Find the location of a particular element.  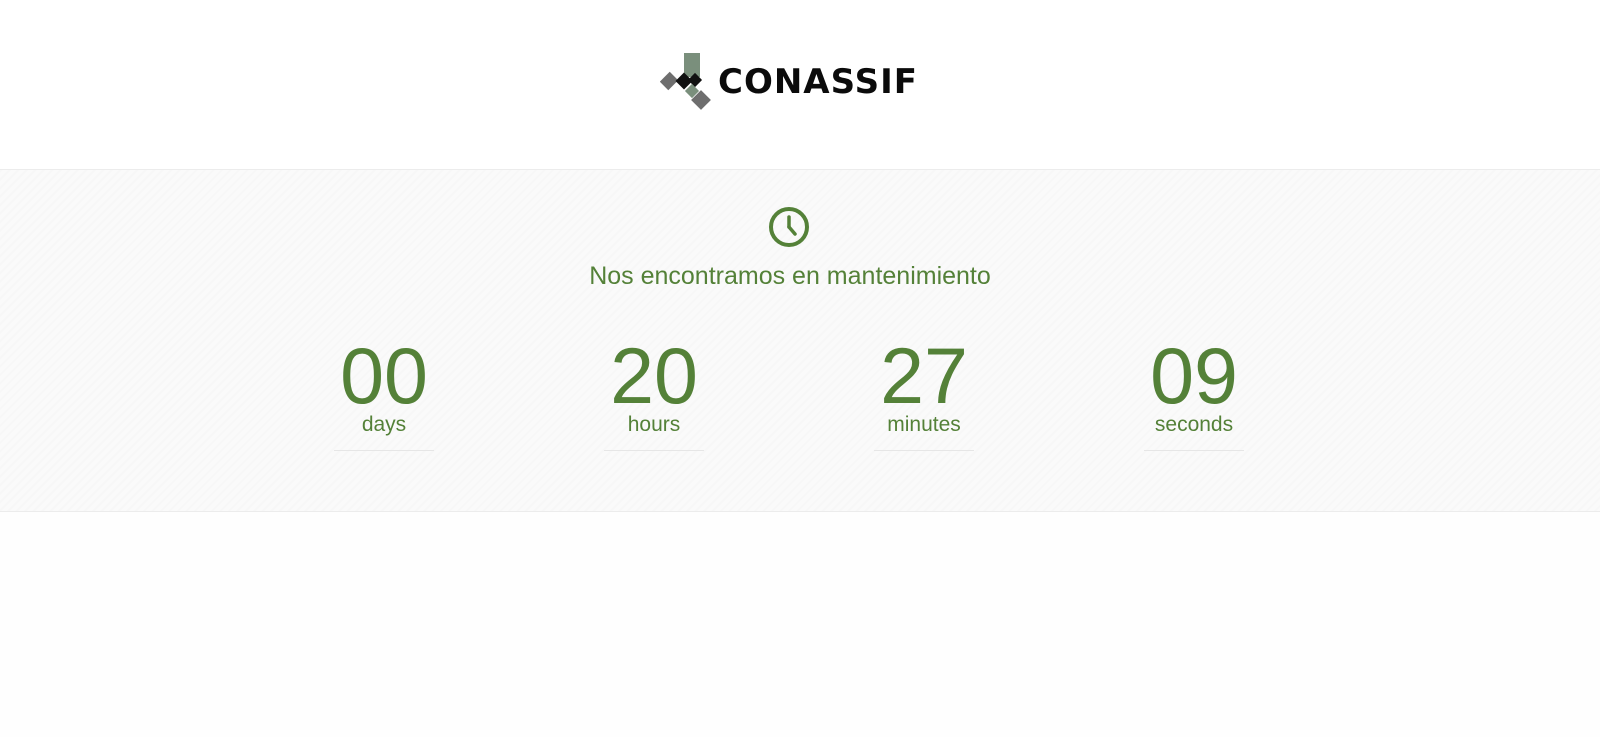

countdown-minutes: 27 minutes is located at coordinates (924, 393).